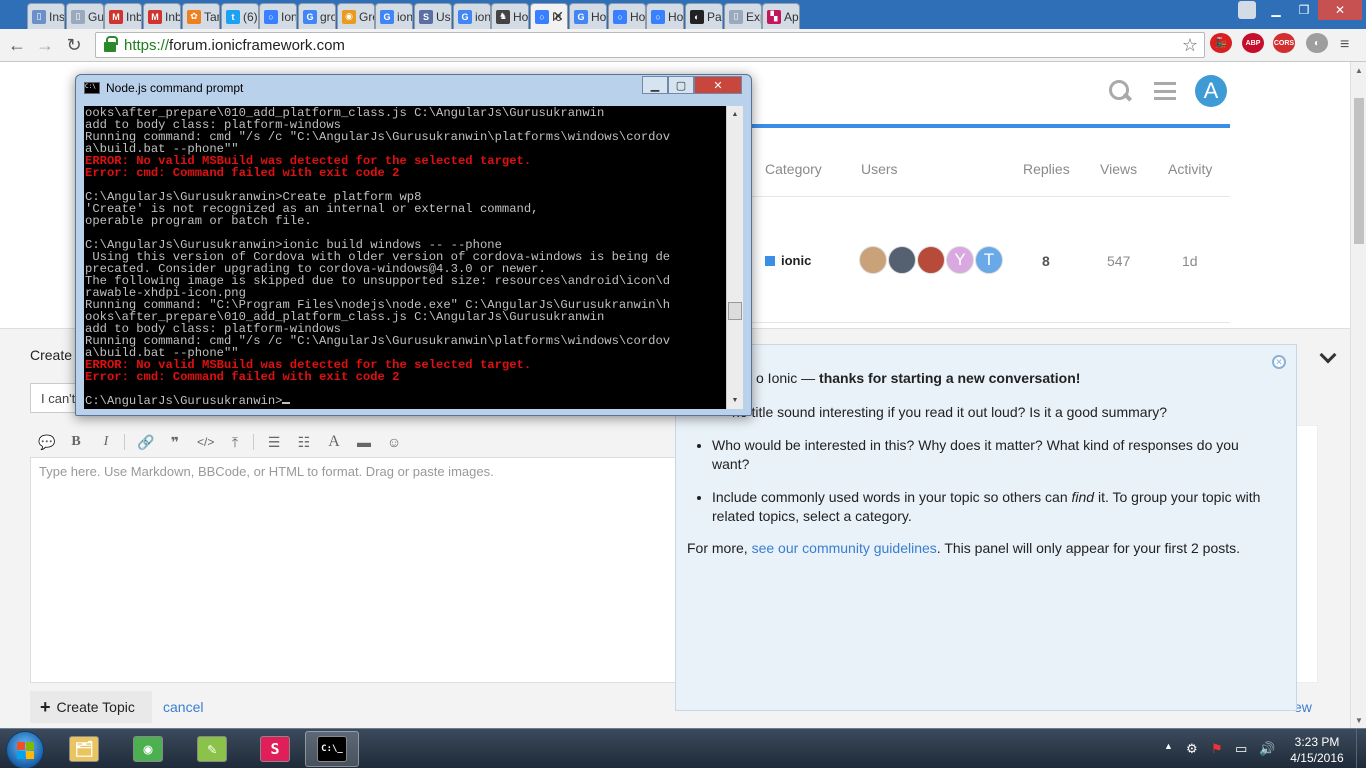  I want to click on scroll-down-arrow-icon: ▼, so click(1358, 720).